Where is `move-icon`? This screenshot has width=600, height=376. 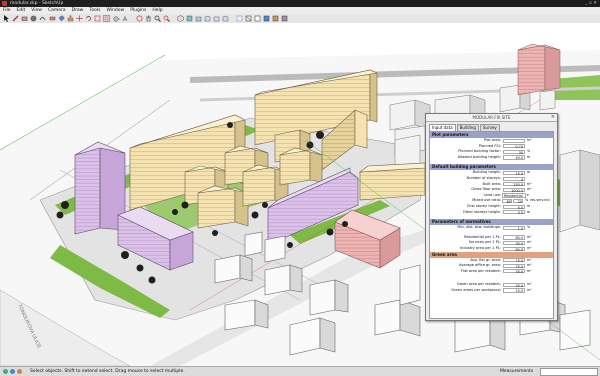 move-icon is located at coordinates (79, 18).